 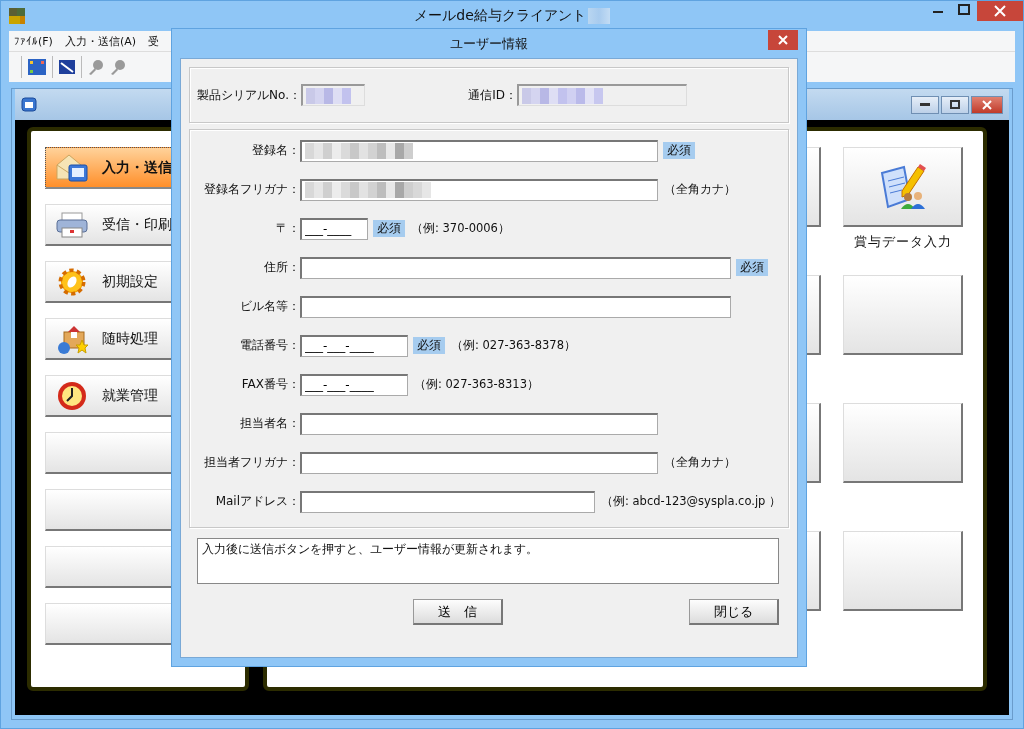 What do you see at coordinates (37, 67) in the screenshot?
I see `screen-icon` at bounding box center [37, 67].